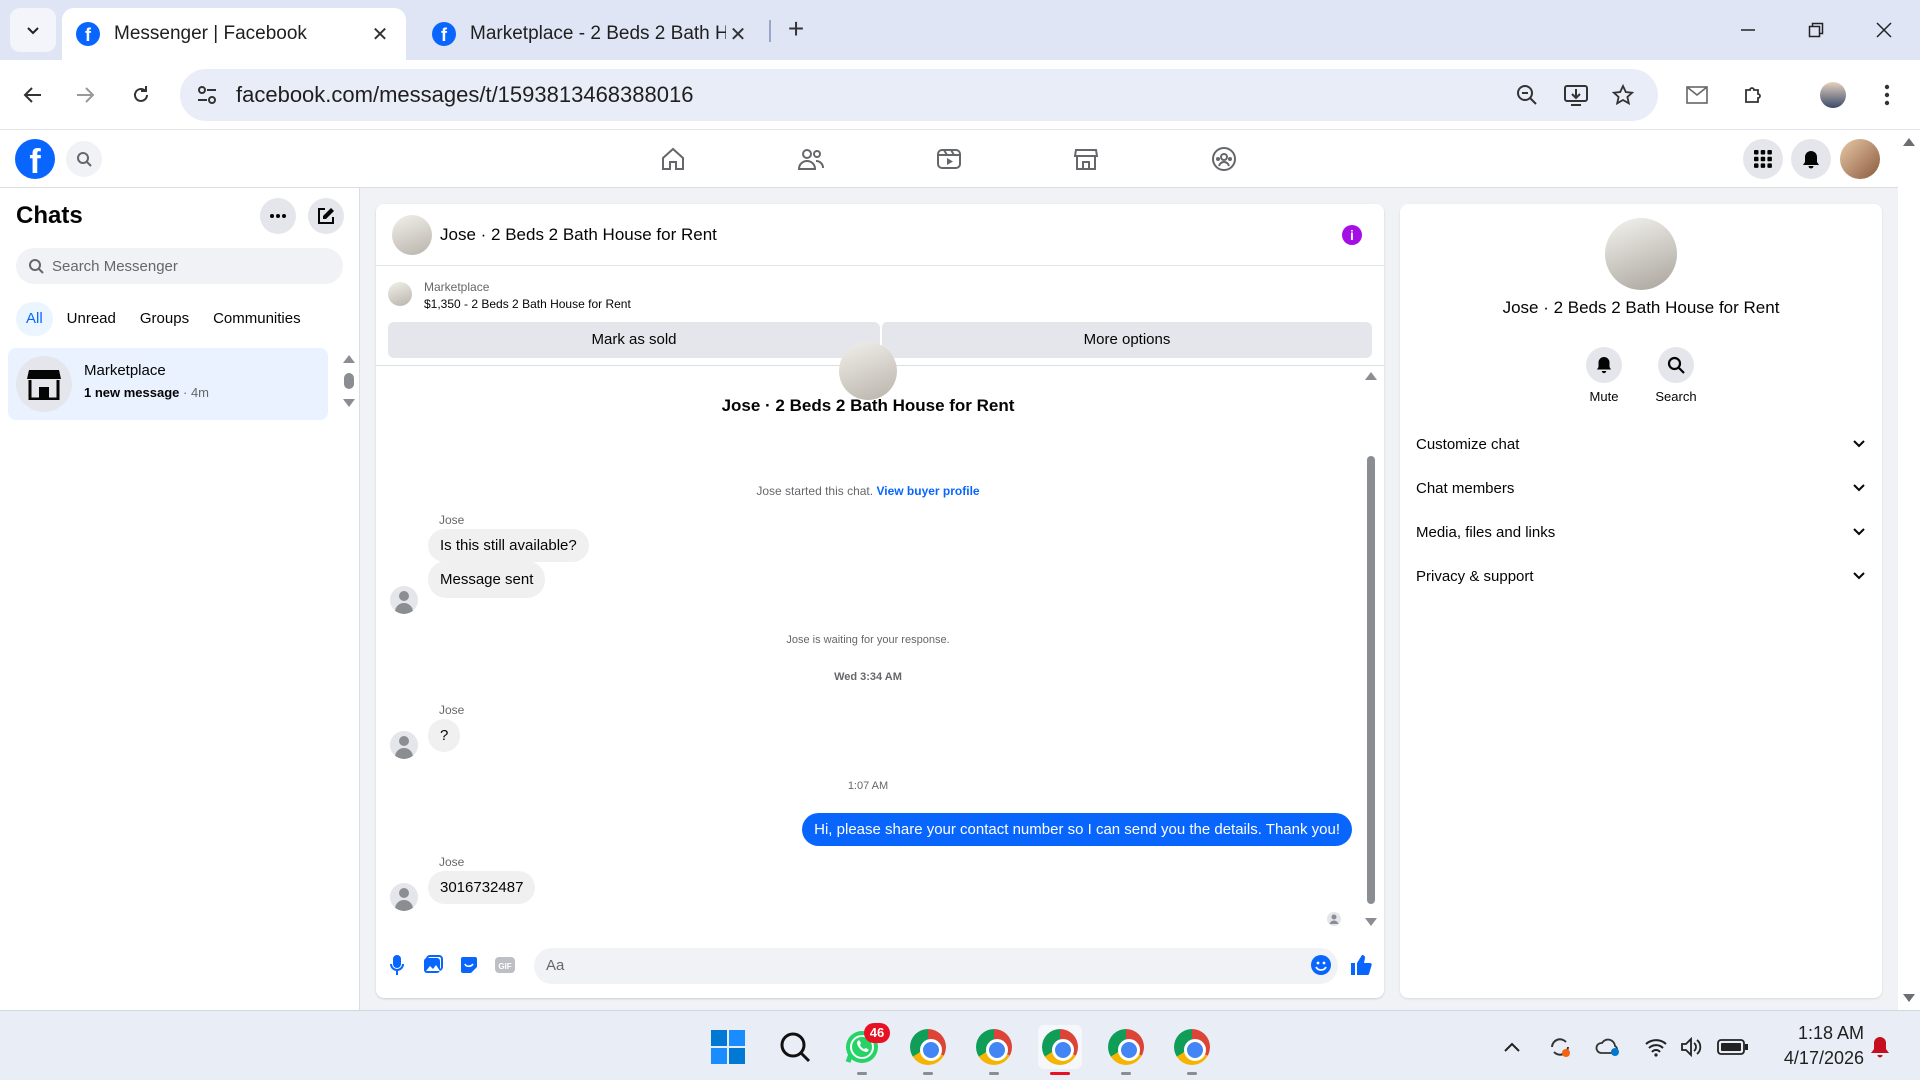 This screenshot has width=1920, height=1080. I want to click on customize-chat-row: Customize chat, so click(1641, 444).